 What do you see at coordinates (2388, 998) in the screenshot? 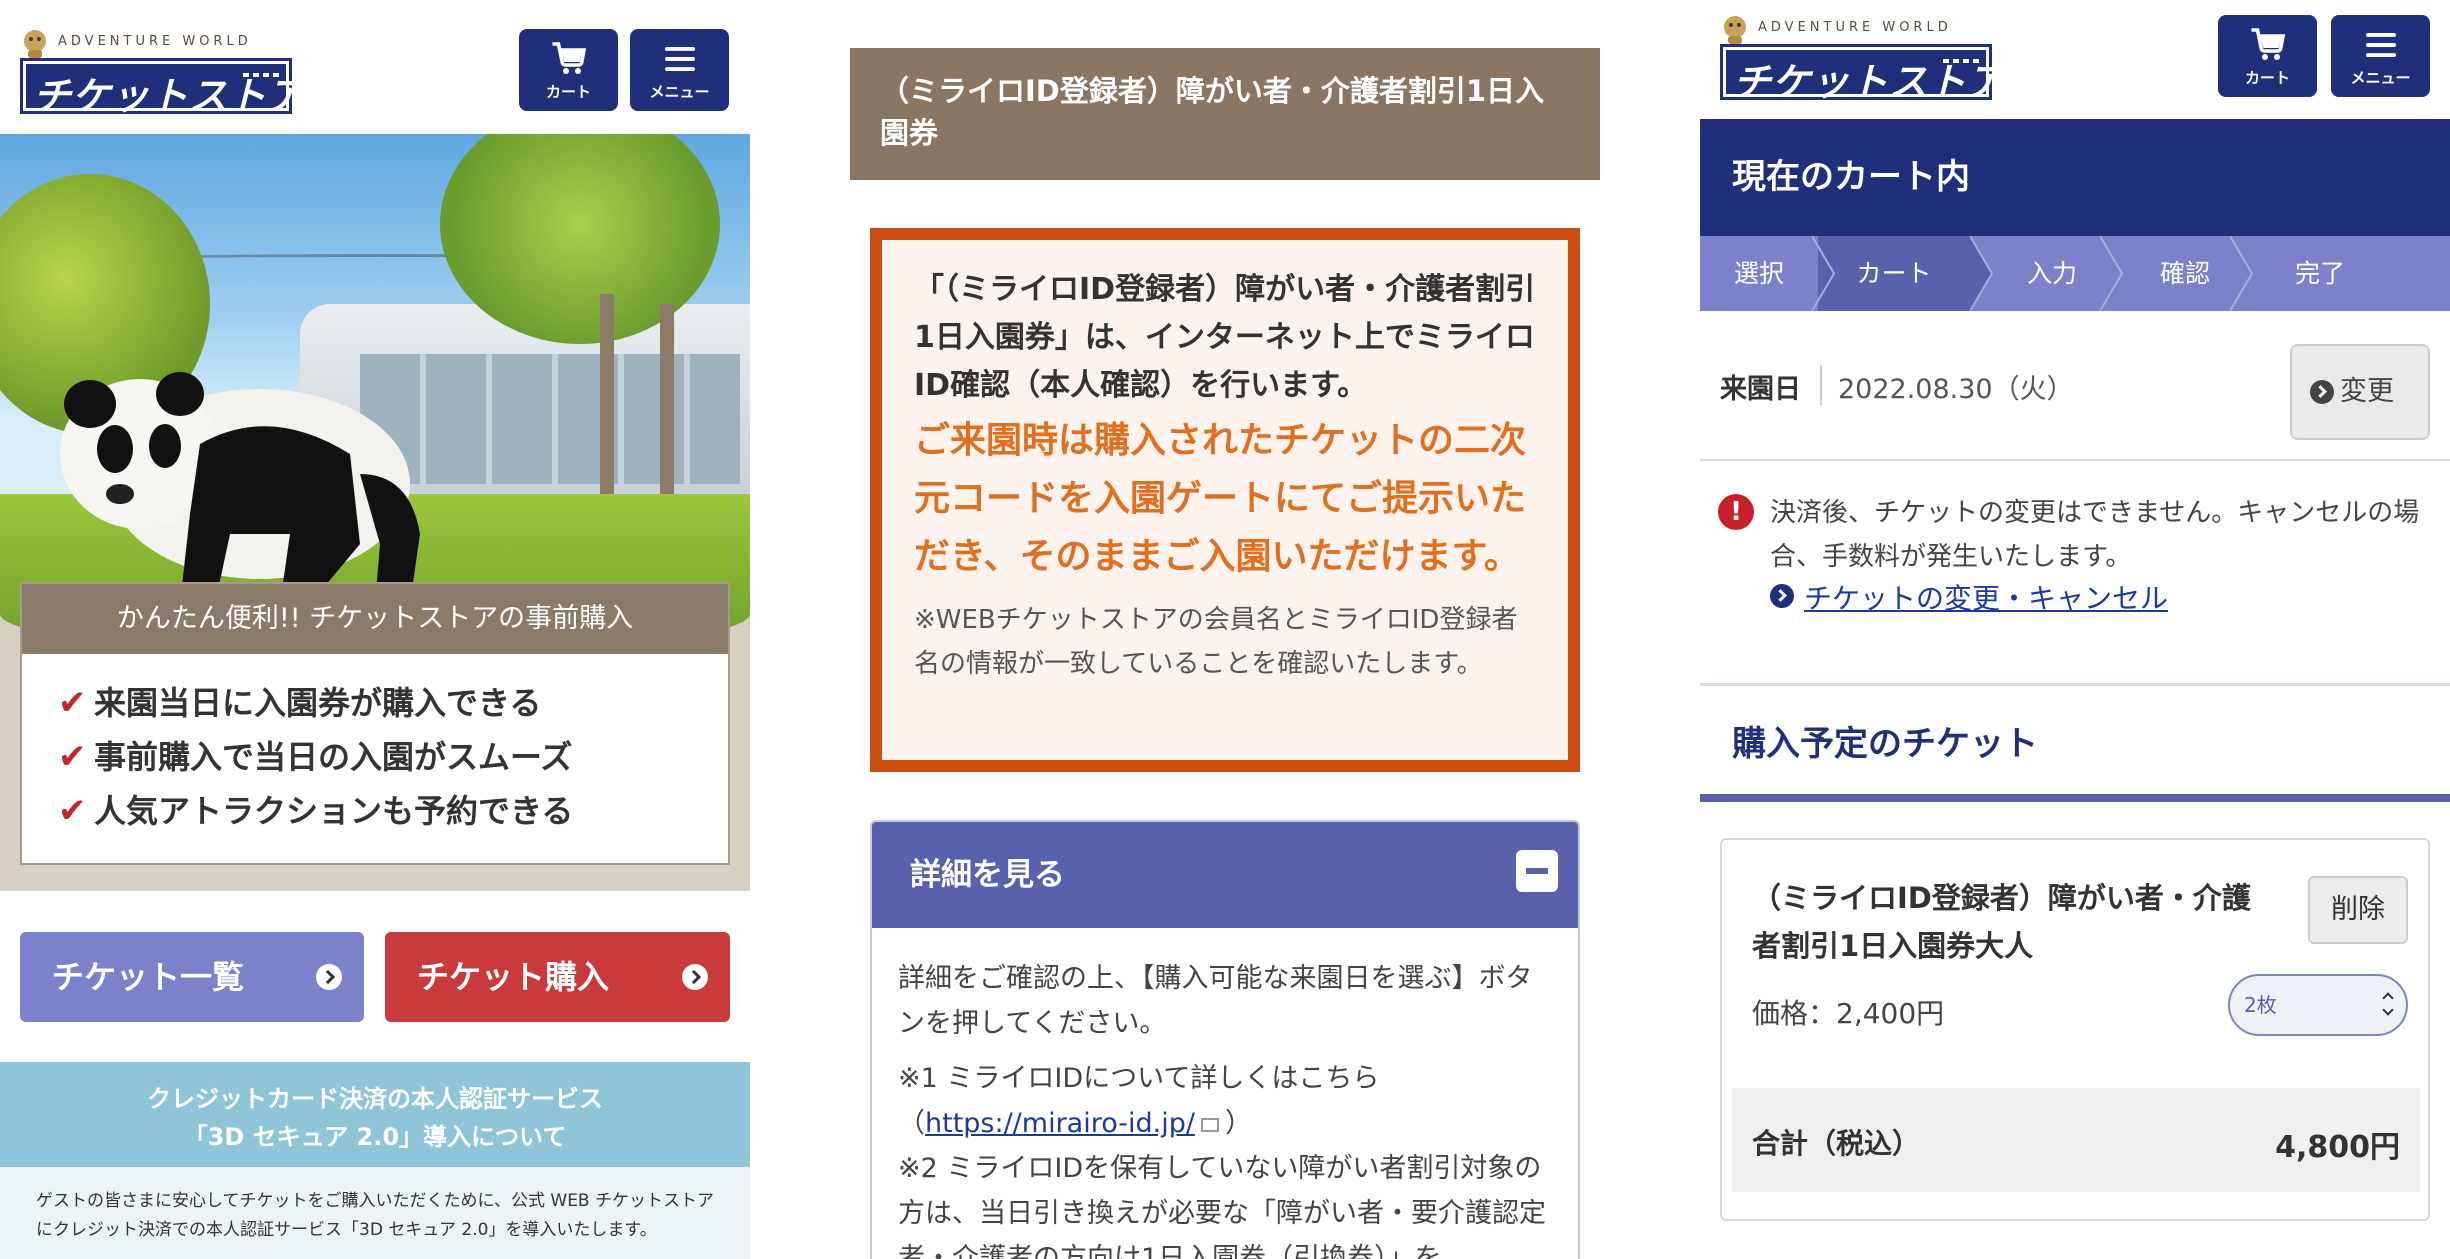
I see `chevron-up-icon` at bounding box center [2388, 998].